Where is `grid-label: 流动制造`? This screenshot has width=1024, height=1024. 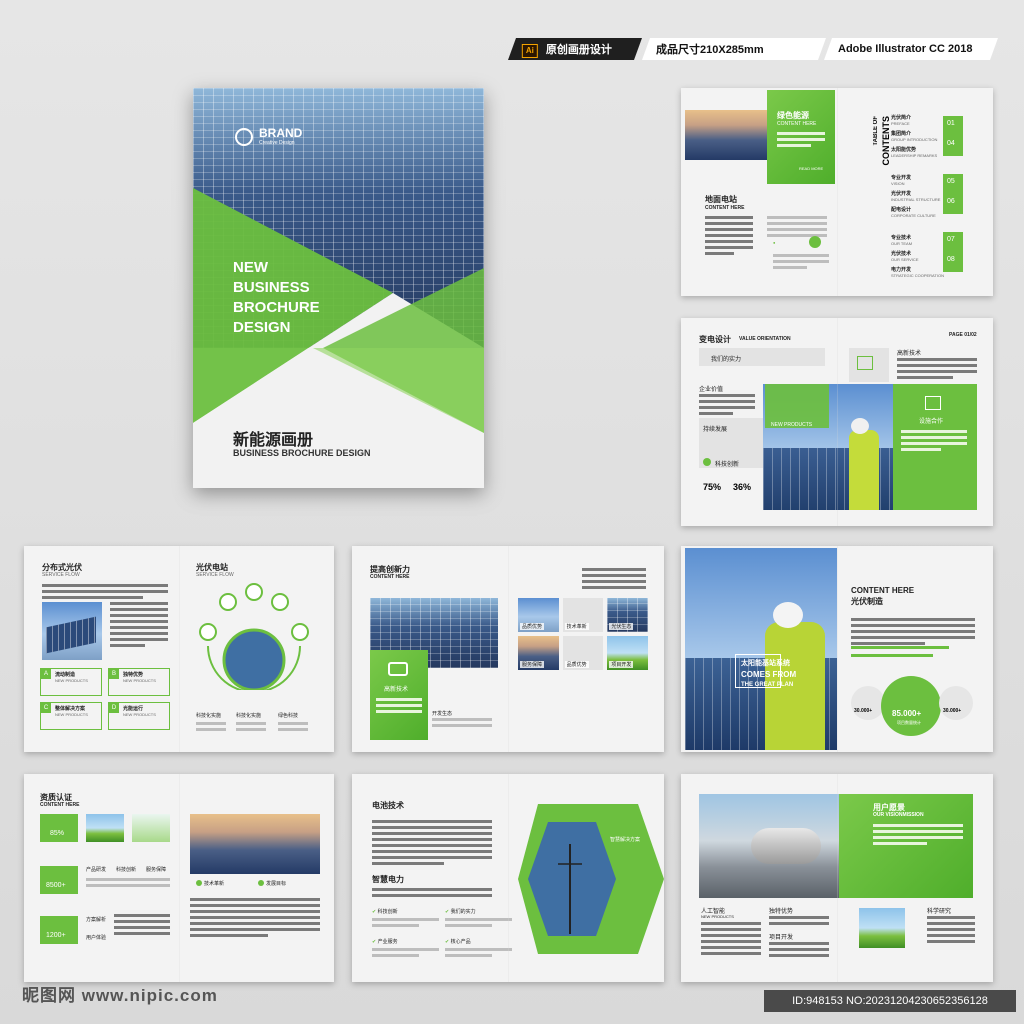
grid-label: 流动制造 is located at coordinates (65, 675).